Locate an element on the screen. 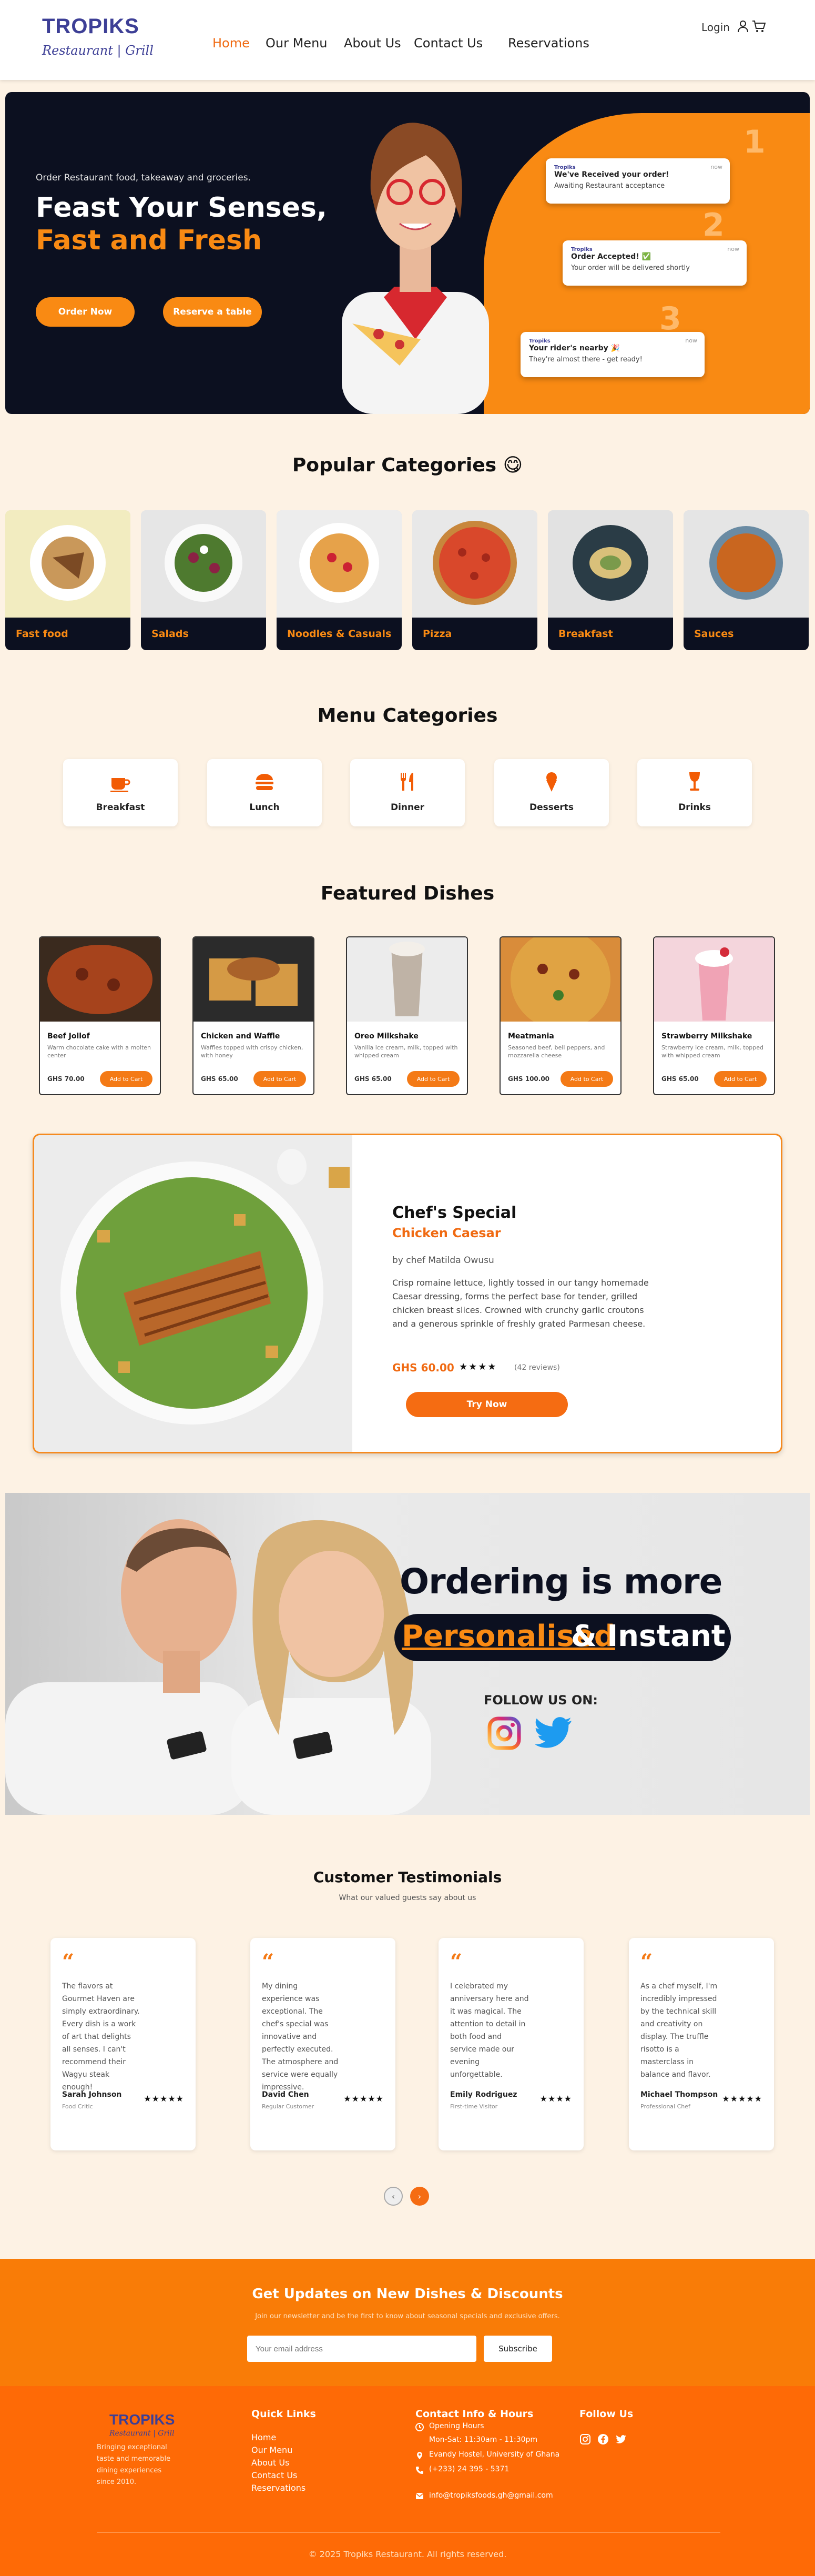 The height and width of the screenshot is (2576, 815). contact-info-title: Contact Info & Hours is located at coordinates (474, 2414).